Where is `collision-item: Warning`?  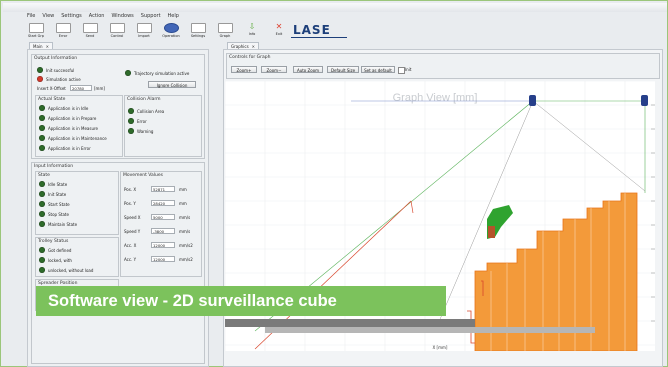
collision-item: Warning is located at coordinates (140, 131).